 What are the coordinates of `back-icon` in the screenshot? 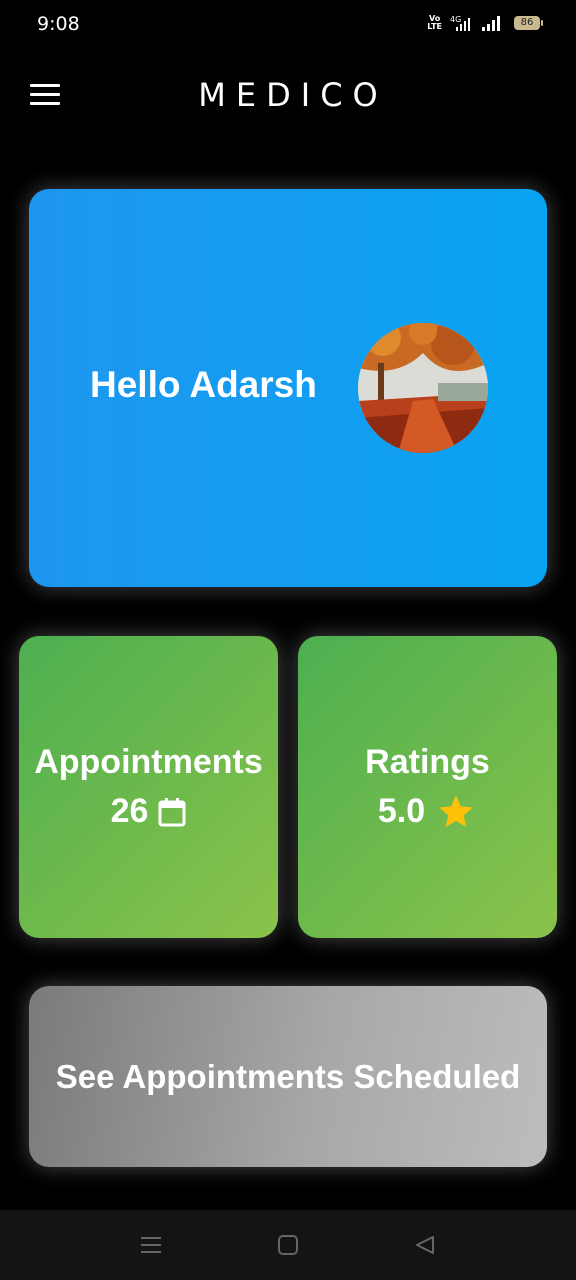 It's located at (425, 1245).